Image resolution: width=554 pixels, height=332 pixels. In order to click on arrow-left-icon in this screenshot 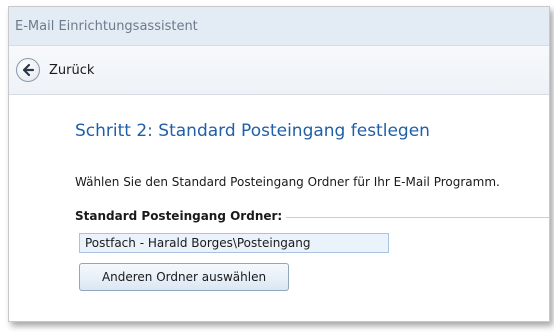, I will do `click(28, 70)`.